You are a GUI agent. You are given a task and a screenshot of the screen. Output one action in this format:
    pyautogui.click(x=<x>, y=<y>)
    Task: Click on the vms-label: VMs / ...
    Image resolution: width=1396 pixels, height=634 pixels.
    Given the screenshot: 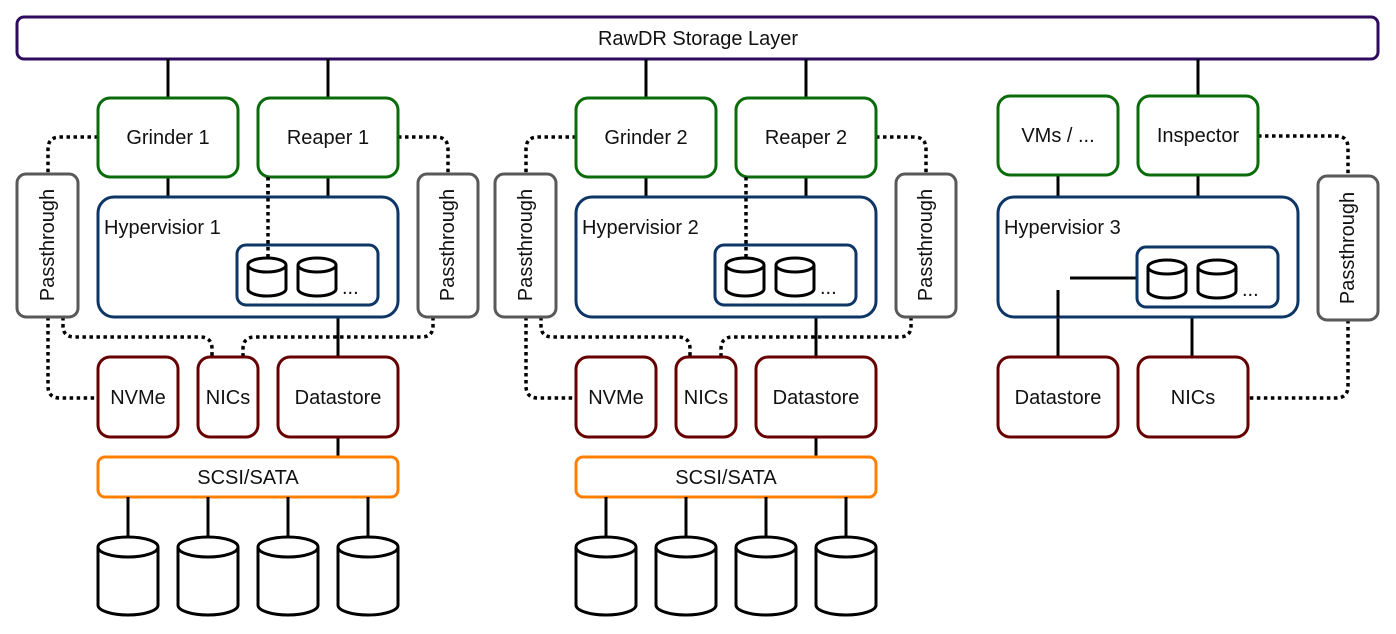 What is the action you would take?
    pyautogui.click(x=1057, y=136)
    